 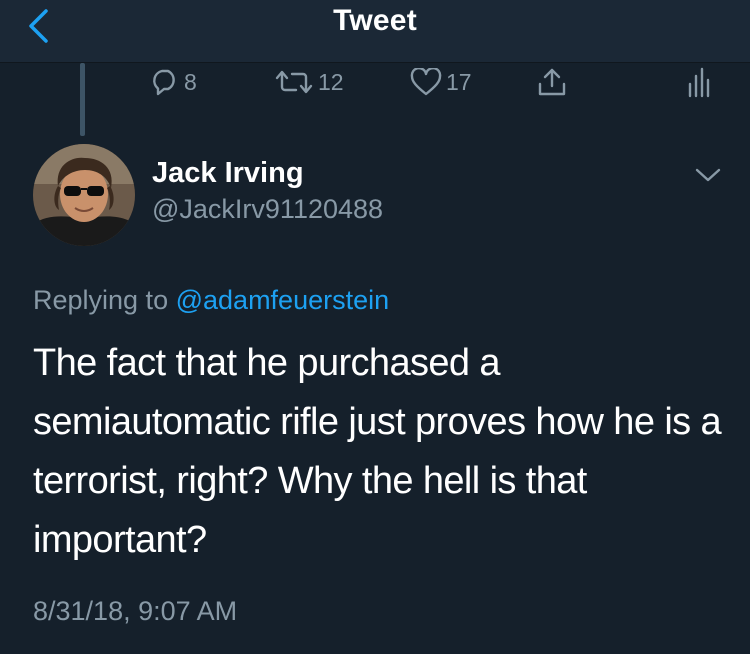 What do you see at coordinates (375, 20) in the screenshot?
I see `page-title: Tweet` at bounding box center [375, 20].